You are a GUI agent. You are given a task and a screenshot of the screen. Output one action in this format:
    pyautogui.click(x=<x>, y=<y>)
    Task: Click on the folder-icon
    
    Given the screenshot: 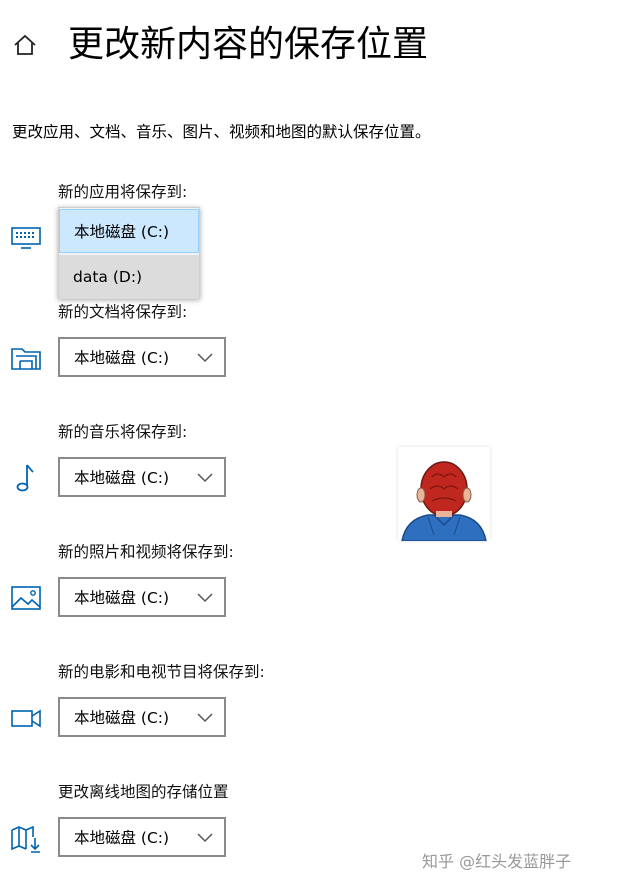 What is the action you would take?
    pyautogui.click(x=26, y=358)
    